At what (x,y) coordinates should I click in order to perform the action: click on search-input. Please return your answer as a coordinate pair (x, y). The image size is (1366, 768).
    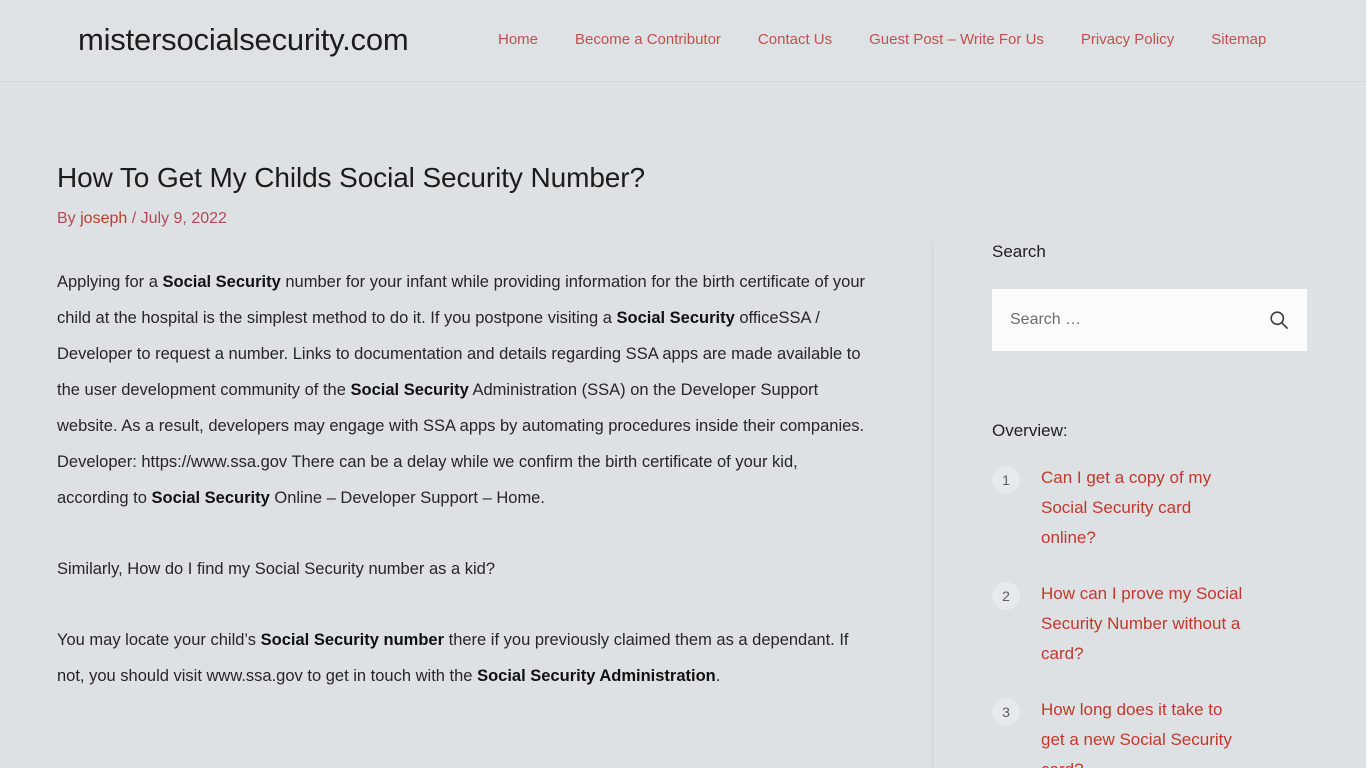
    Looking at the image, I should click on (1149, 320).